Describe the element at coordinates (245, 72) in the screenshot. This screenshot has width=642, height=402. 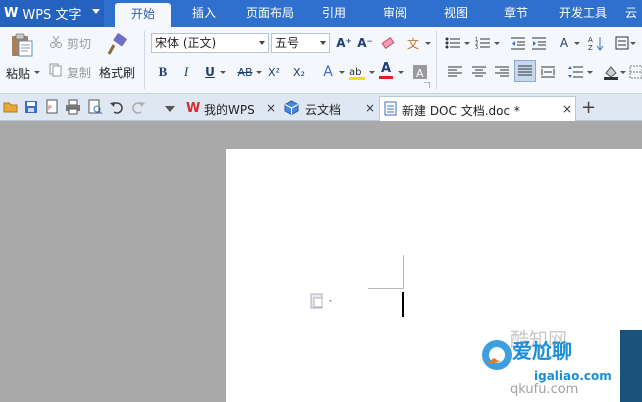
I see `strikethrough-button: AB` at that location.